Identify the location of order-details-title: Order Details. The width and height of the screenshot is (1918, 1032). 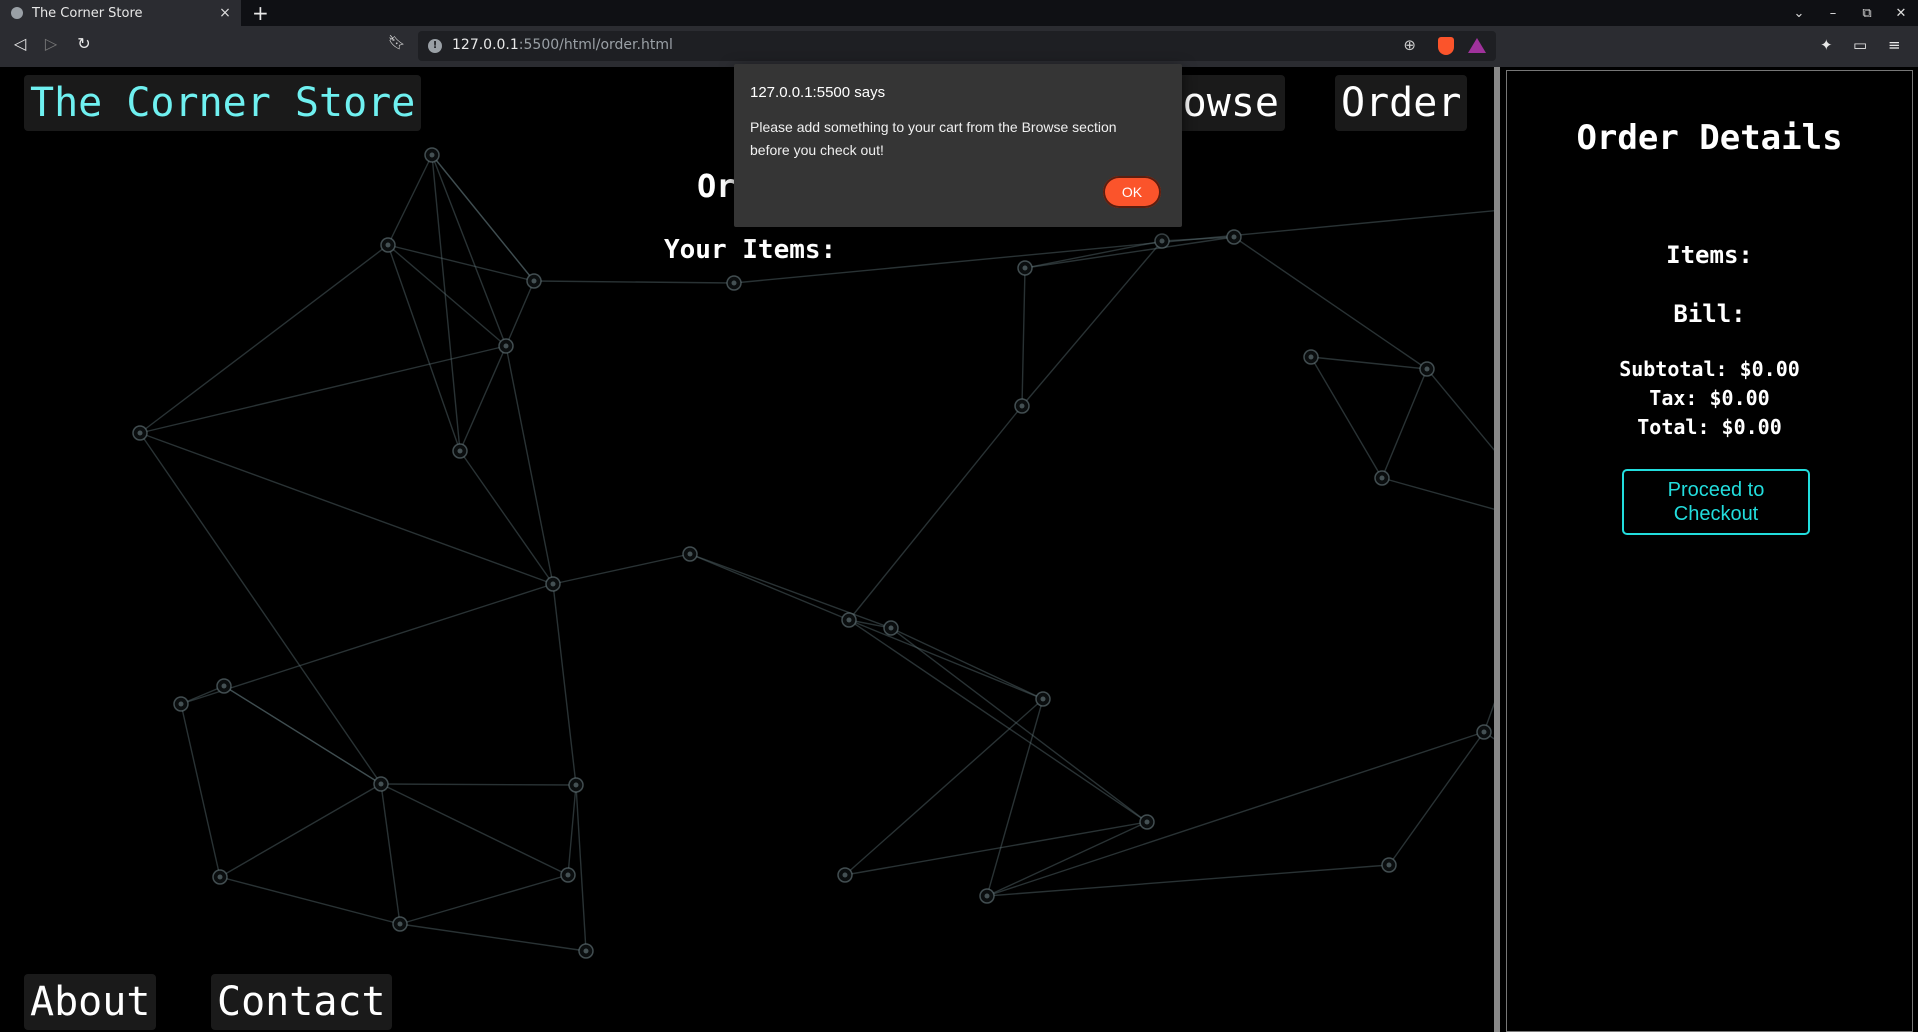
(1709, 138).